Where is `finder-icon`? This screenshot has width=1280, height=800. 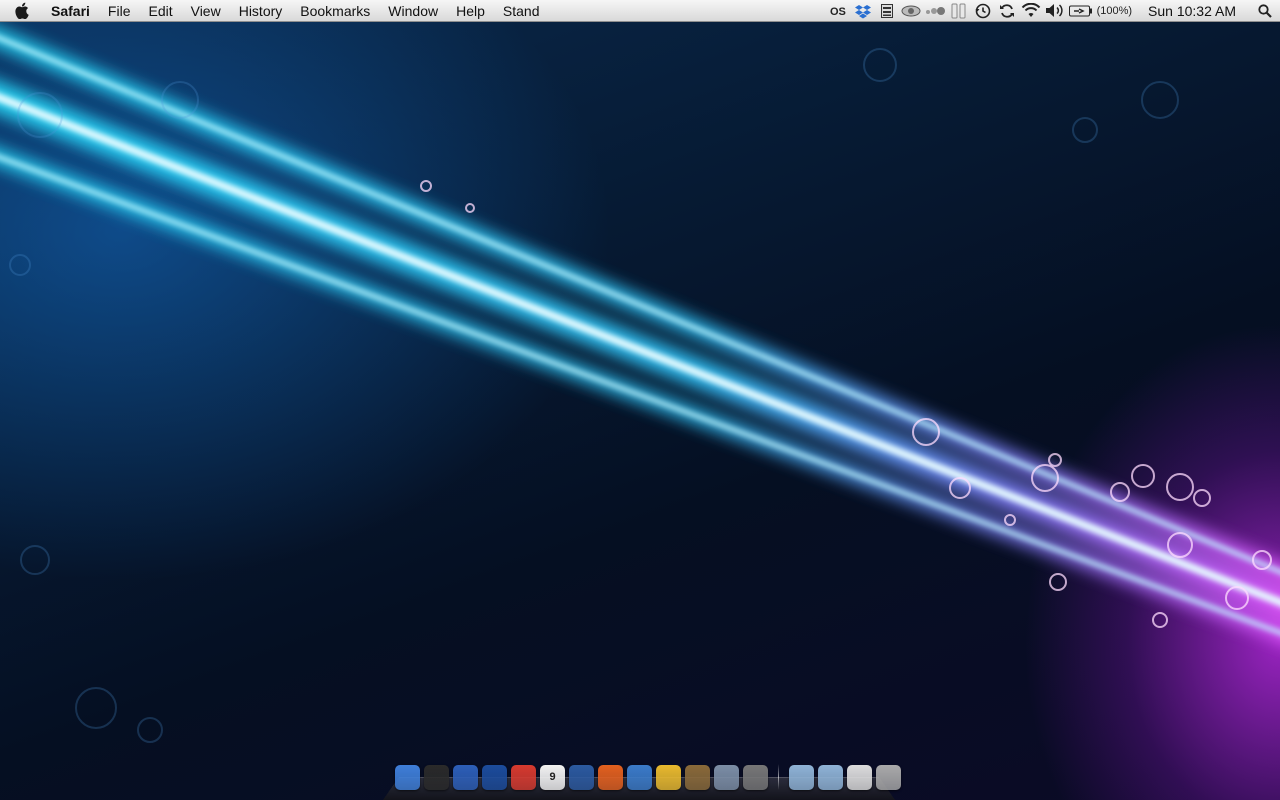 finder-icon is located at coordinates (407, 777).